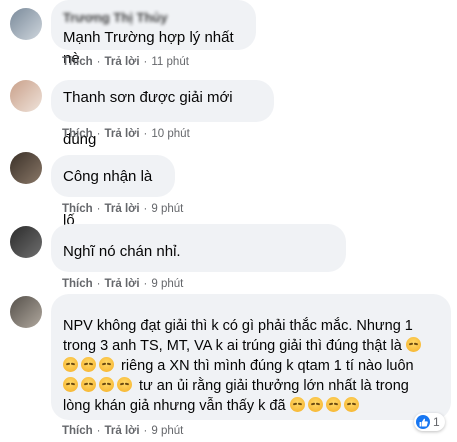 The image size is (457, 442). Describe the element at coordinates (170, 62) in the screenshot. I see `comment-time: 11 phút` at that location.